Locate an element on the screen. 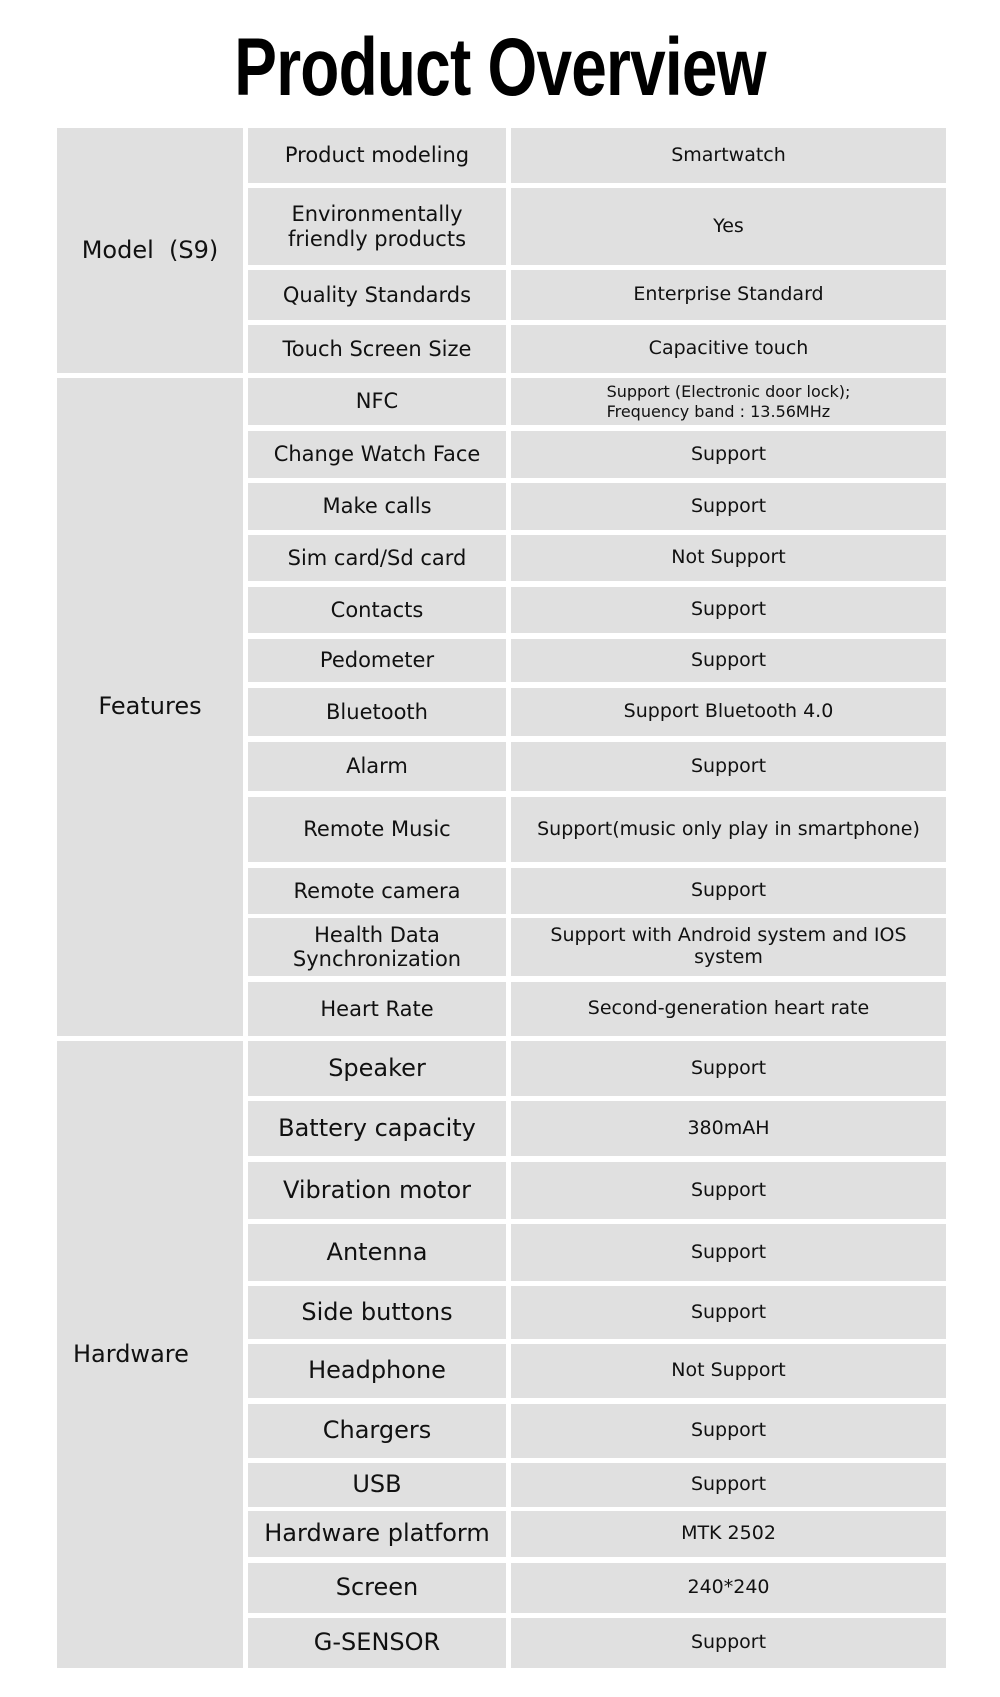  spec-value: Capacitive touch is located at coordinates (728, 349).